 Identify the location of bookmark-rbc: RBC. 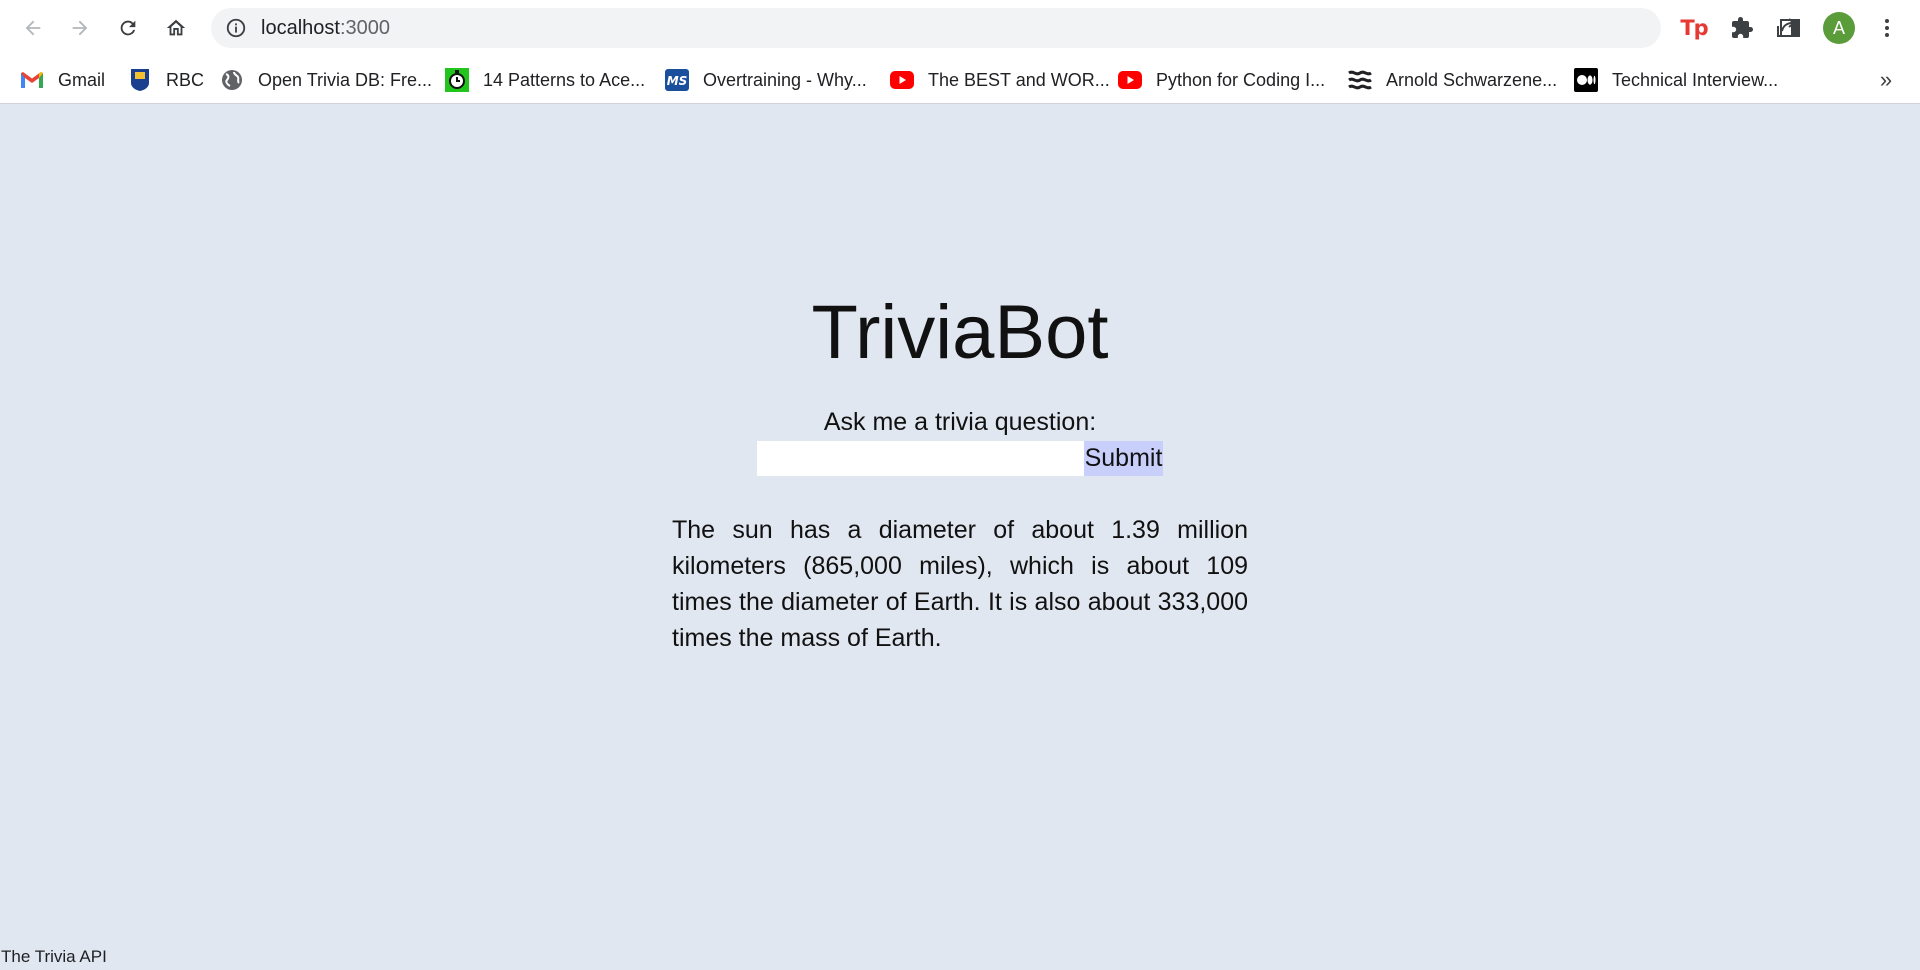
(166, 80).